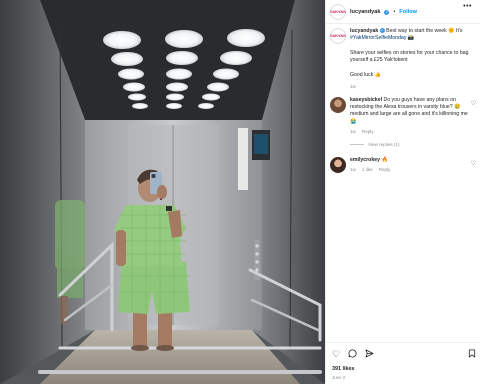 This screenshot has height=384, width=480. What do you see at coordinates (404, 354) in the screenshot?
I see `post-actions-bar: ♡` at bounding box center [404, 354].